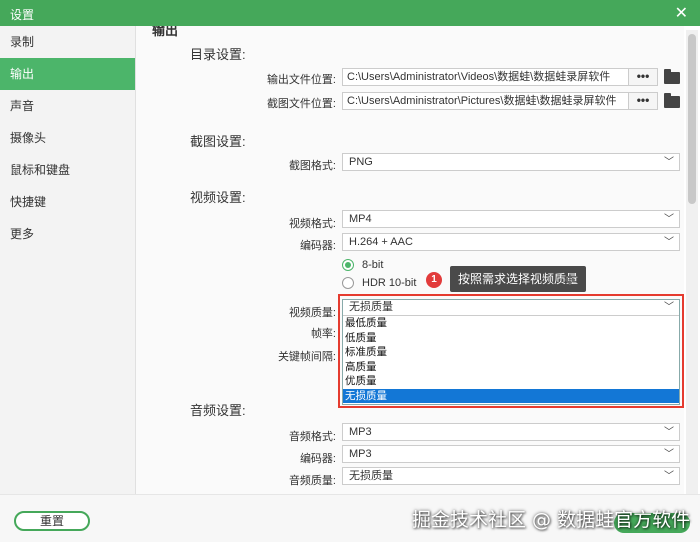  Describe the element at coordinates (672, 76) in the screenshot. I see `output-folder-icon` at that location.